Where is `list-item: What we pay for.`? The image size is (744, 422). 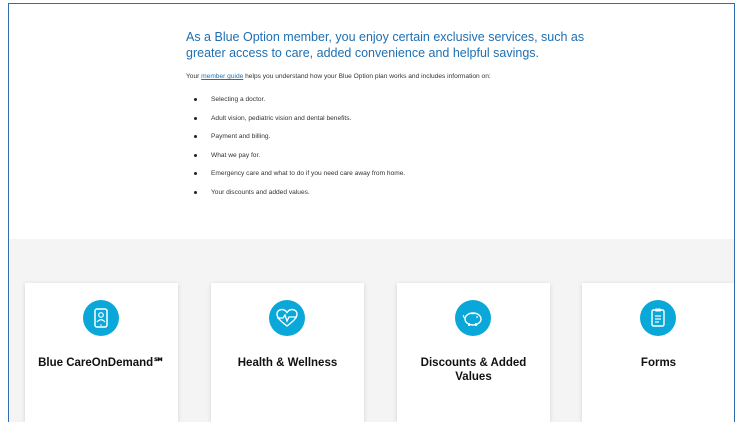
list-item: What we pay for. is located at coordinates (299, 159).